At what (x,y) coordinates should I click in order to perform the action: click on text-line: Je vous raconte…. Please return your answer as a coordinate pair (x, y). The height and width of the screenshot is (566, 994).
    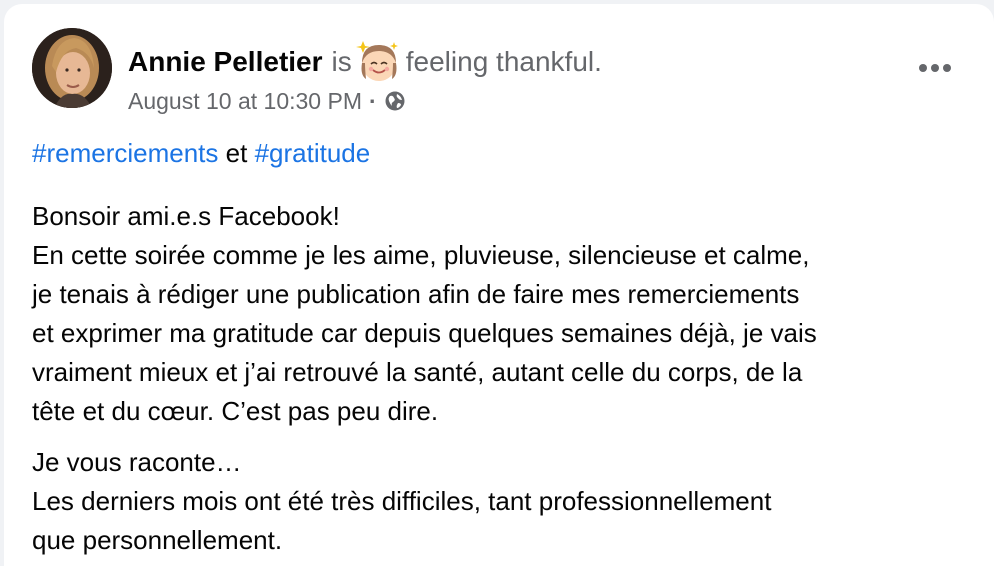
    Looking at the image, I should click on (137, 462).